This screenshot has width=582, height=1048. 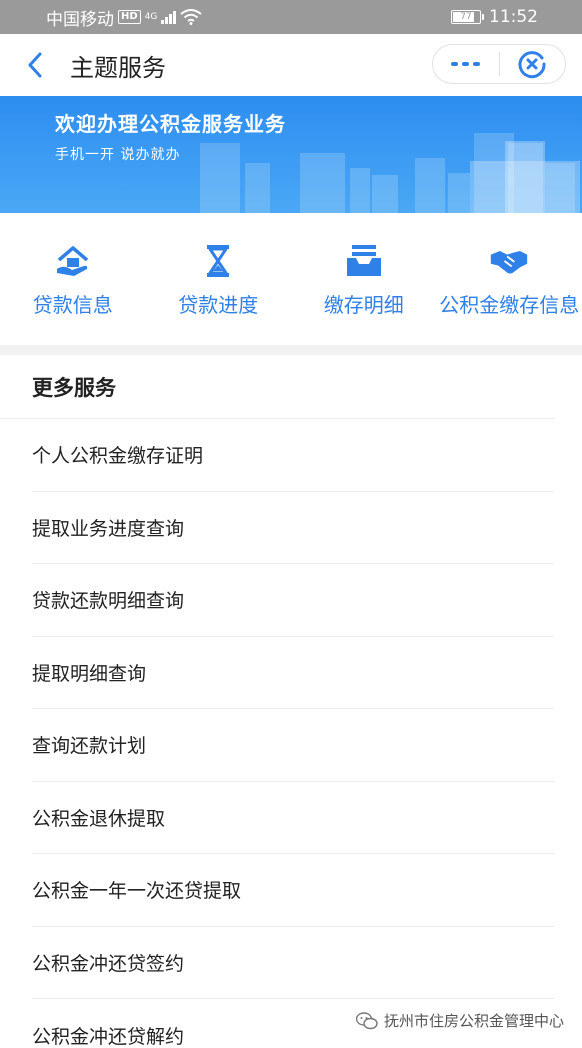 What do you see at coordinates (473, 1021) in the screenshot?
I see `watermark-text: 抚州市住房公积金管理中心` at bounding box center [473, 1021].